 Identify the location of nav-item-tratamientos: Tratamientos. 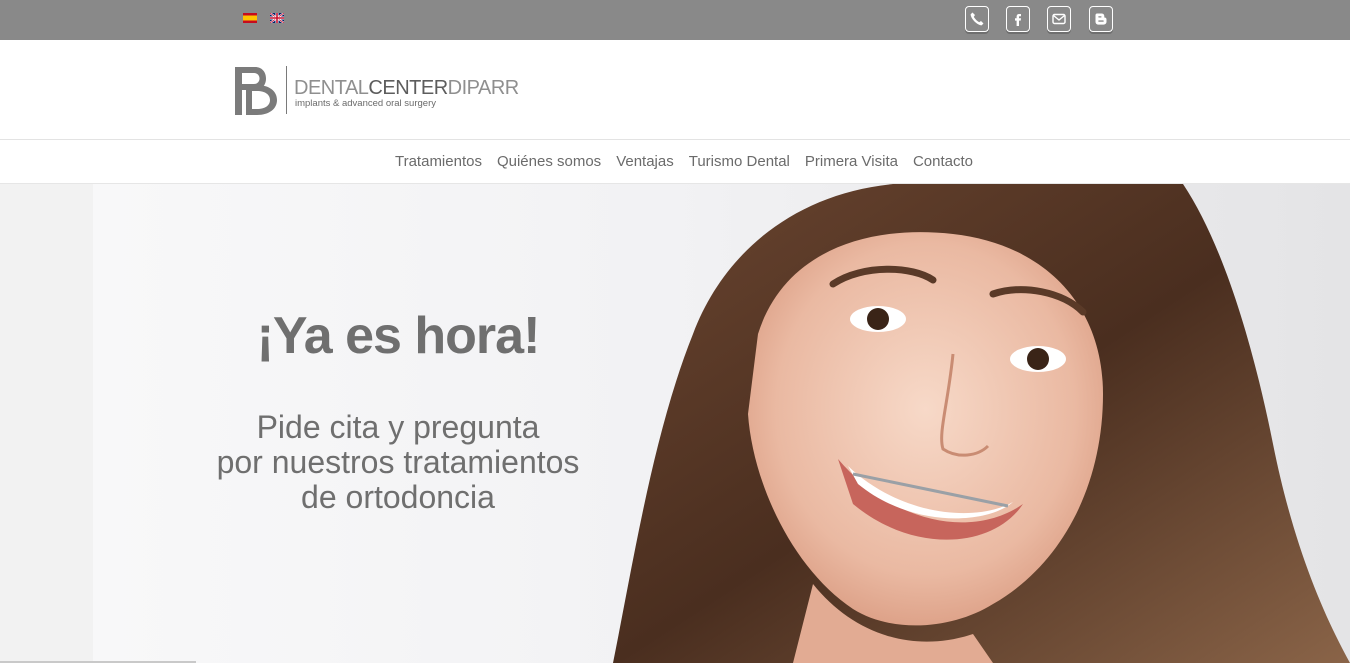
(438, 161).